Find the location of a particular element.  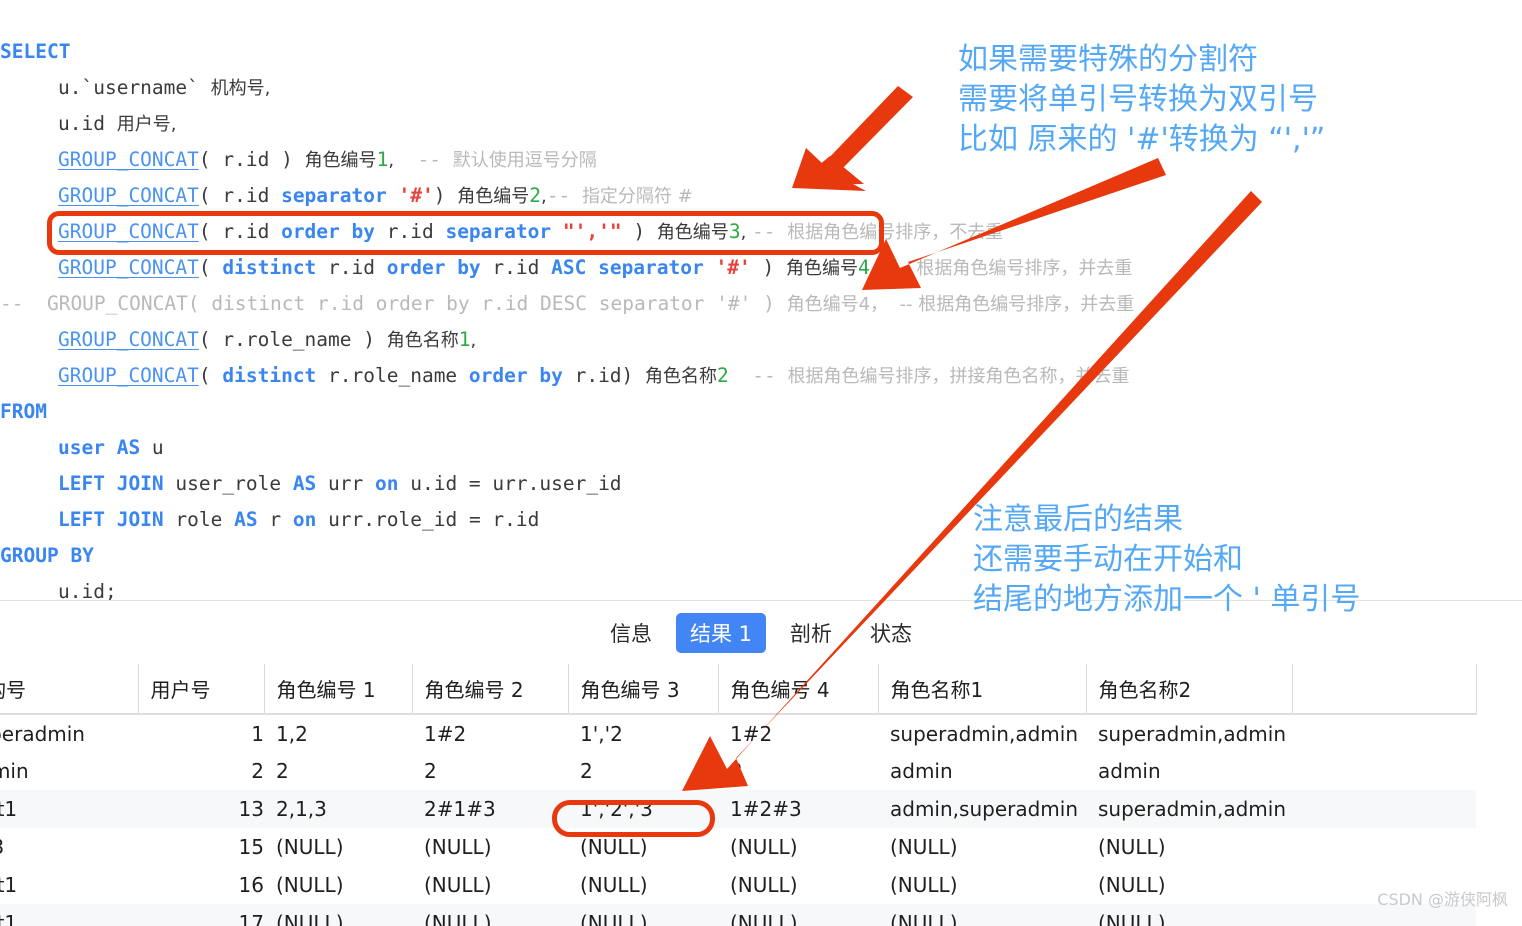

tab-1: 结果 1 is located at coordinates (721, 632).